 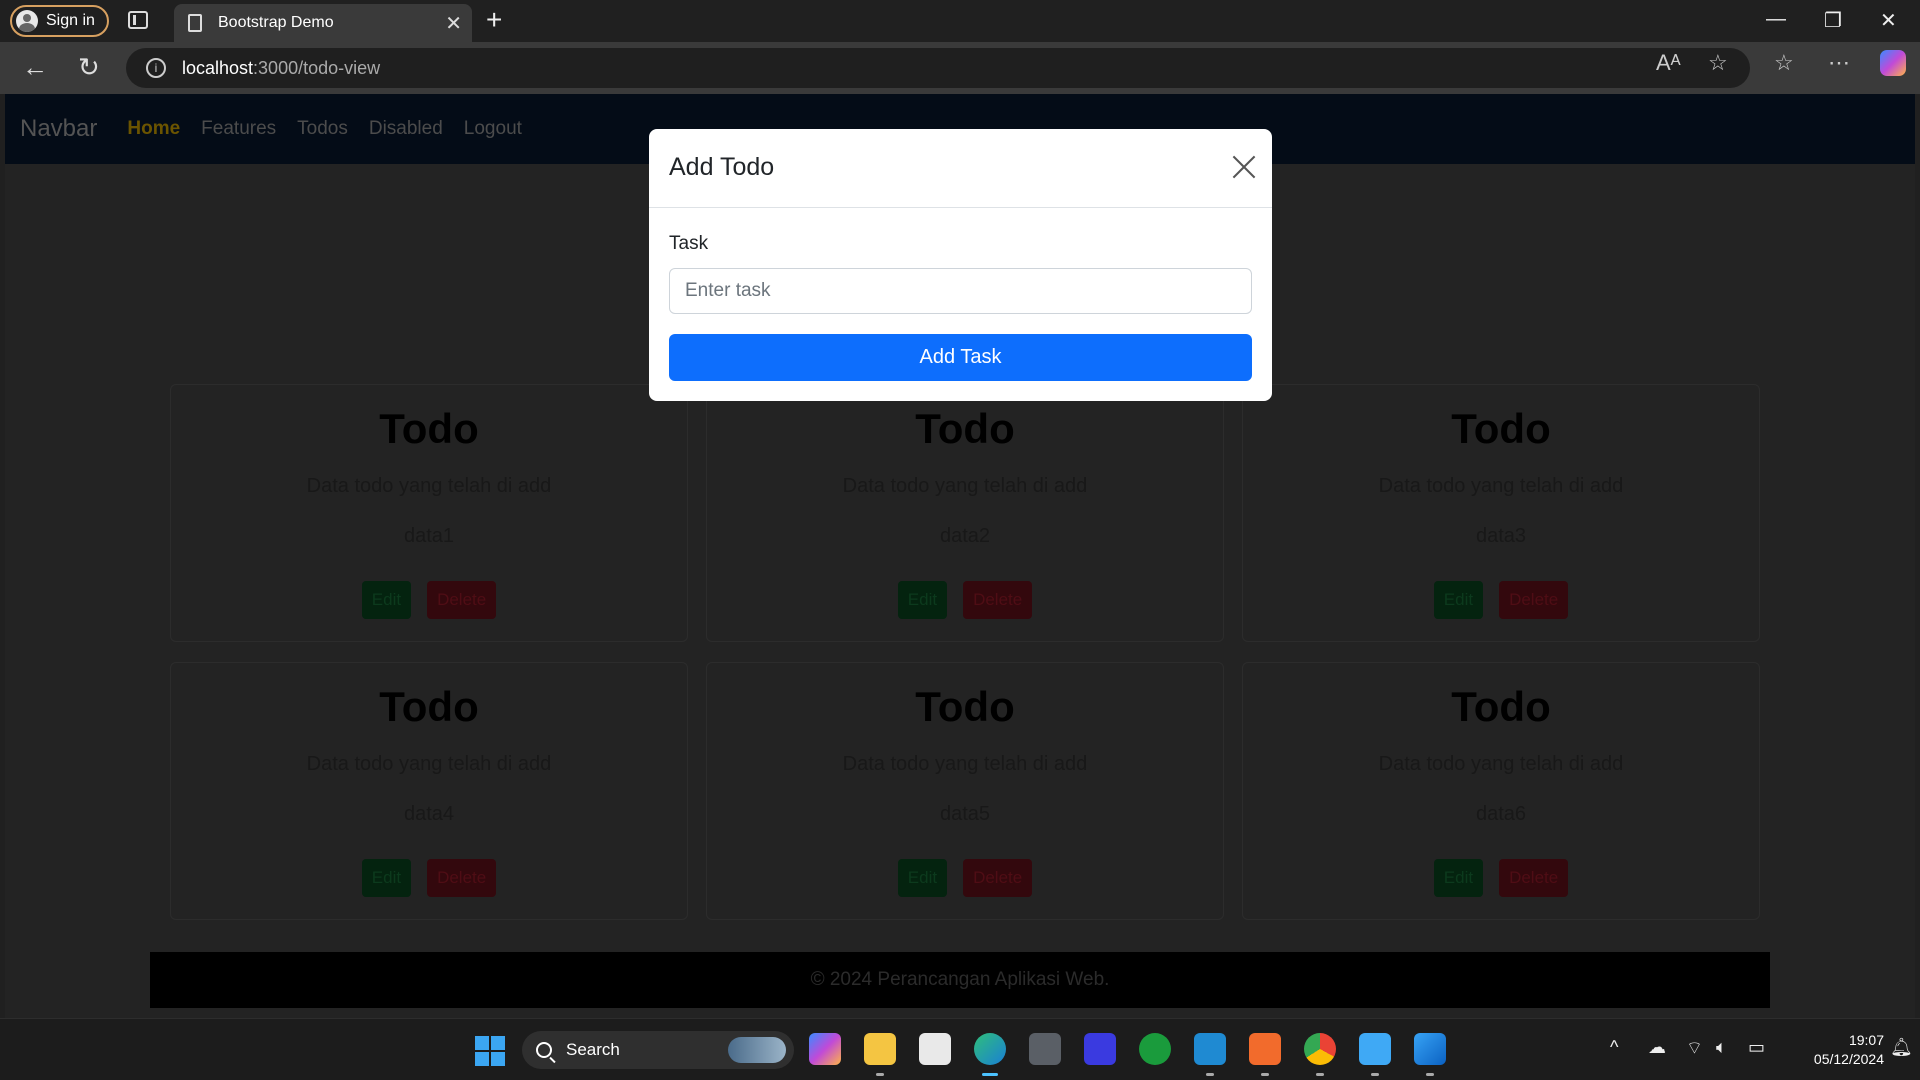 What do you see at coordinates (218, 67) in the screenshot?
I see `url-host: localhost` at bounding box center [218, 67].